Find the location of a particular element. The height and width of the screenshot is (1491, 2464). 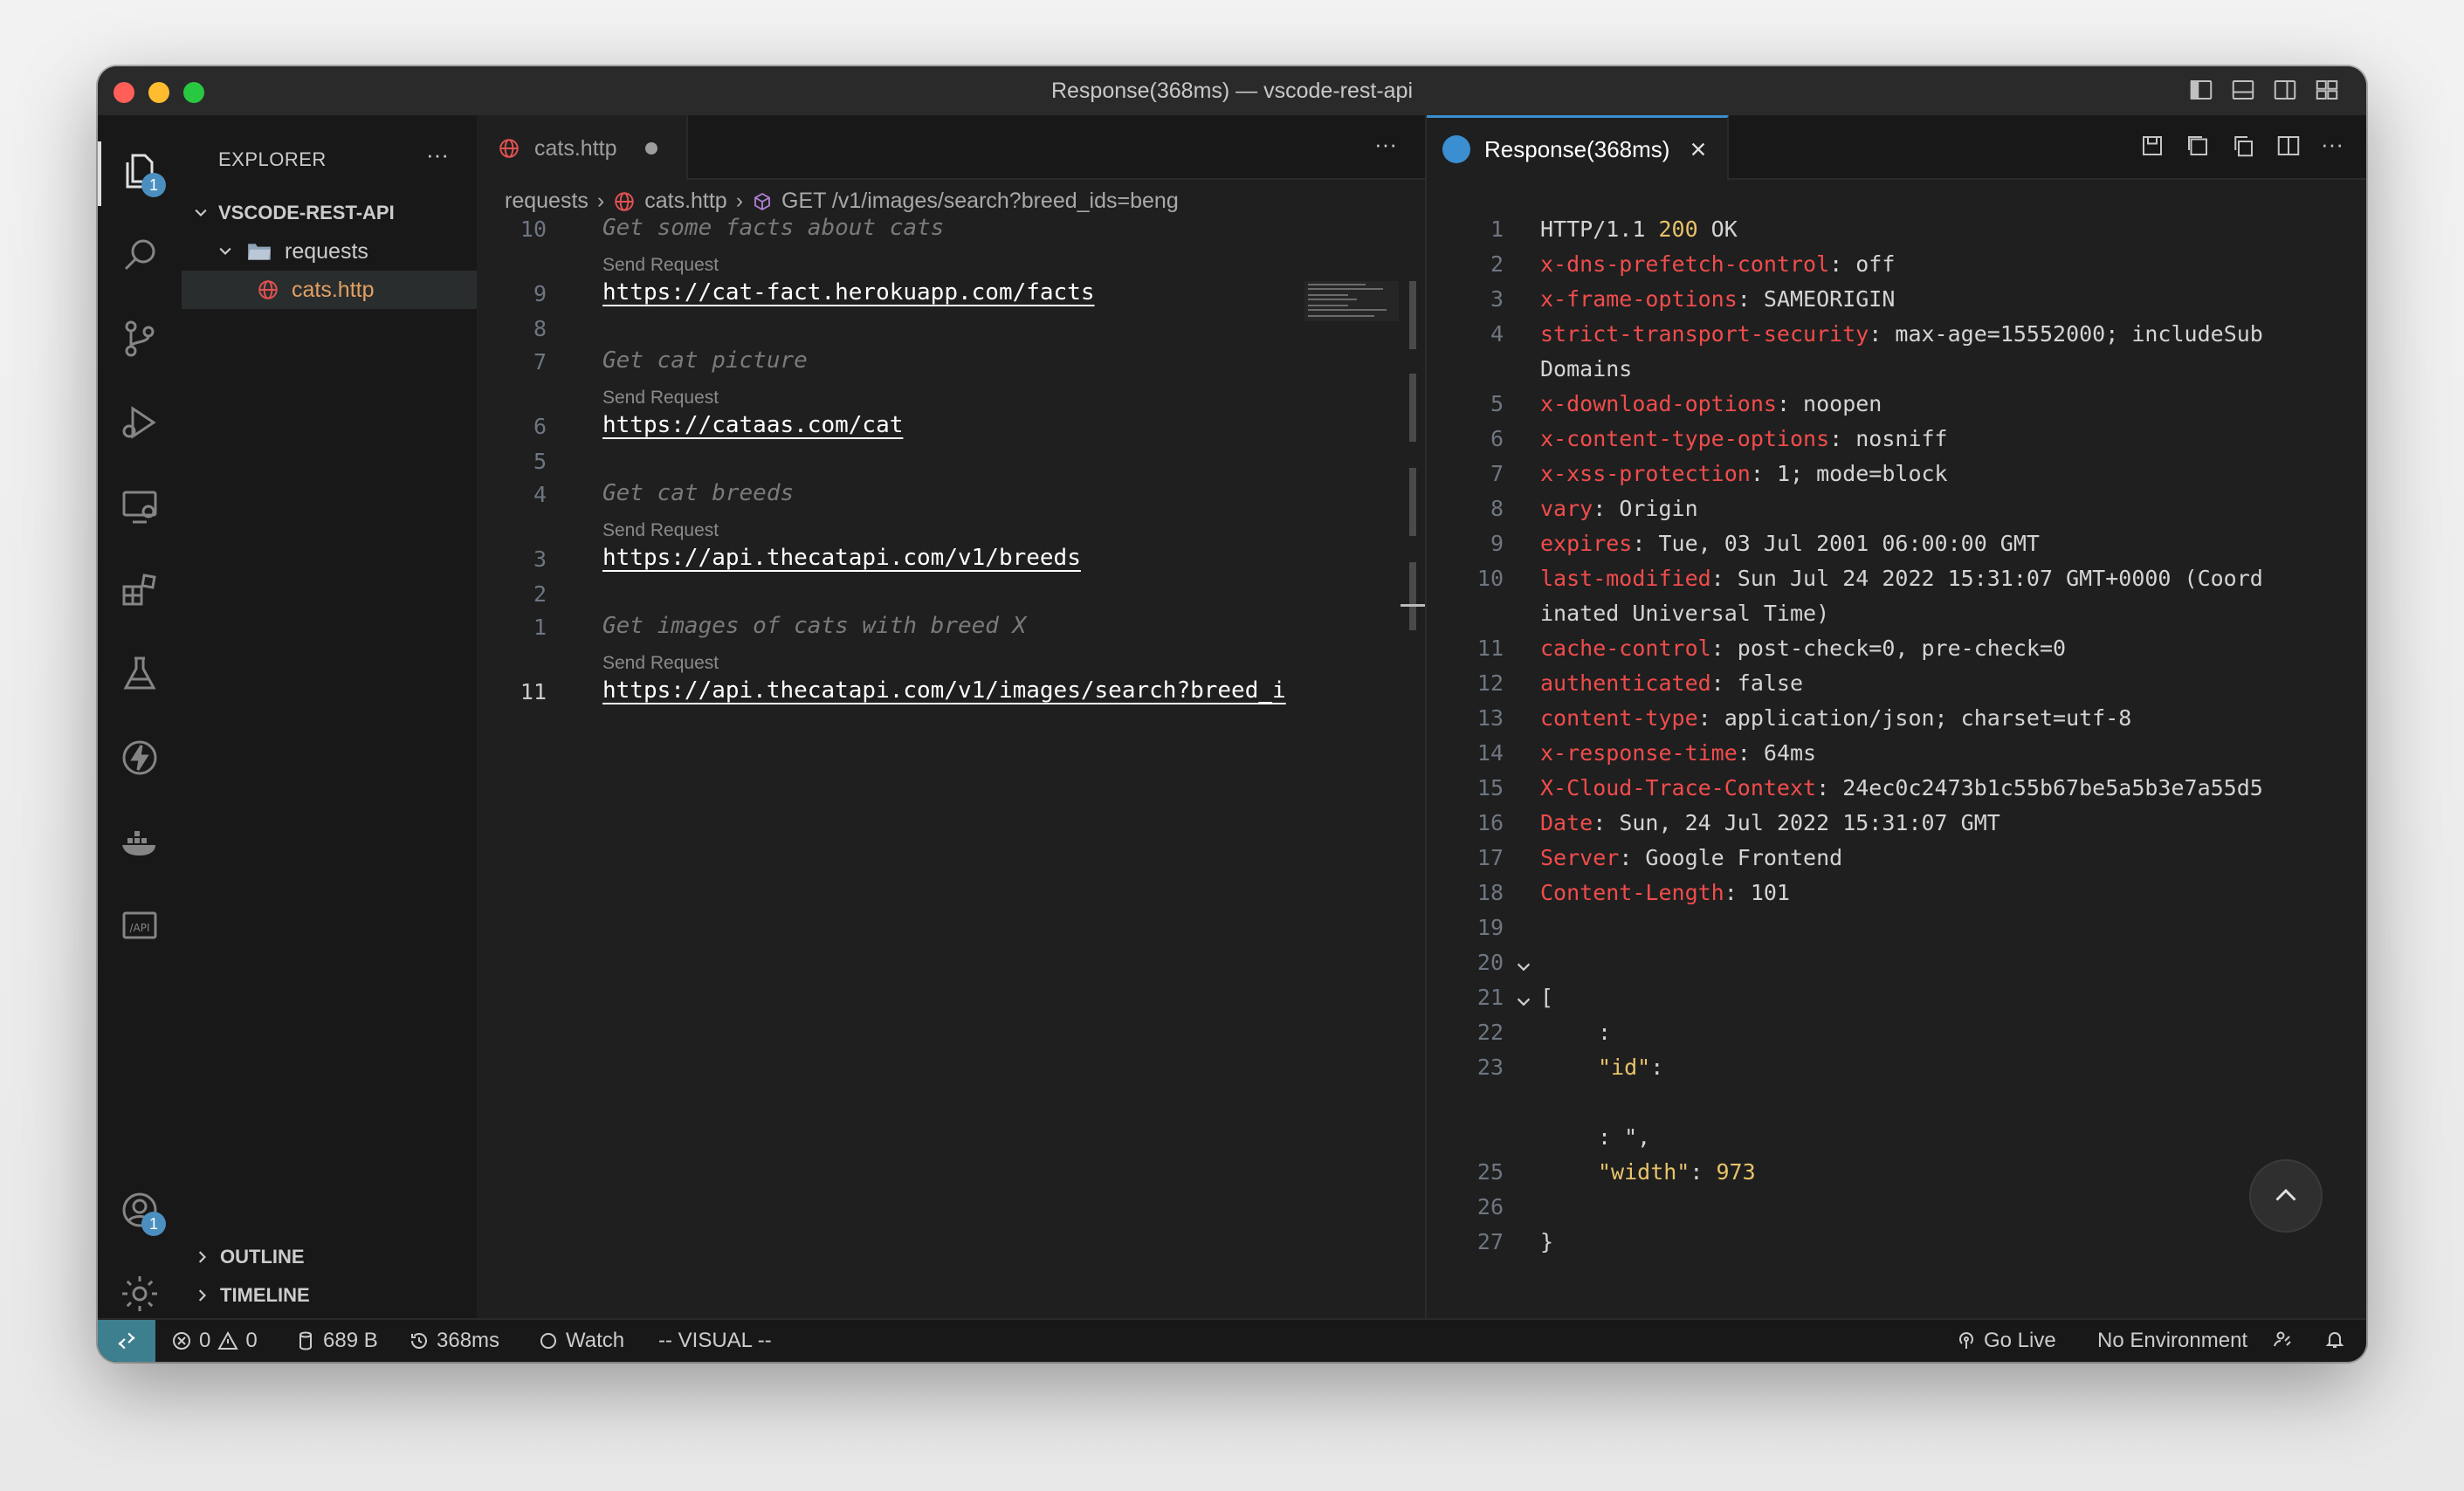

go-live-label: Go Live is located at coordinates (2020, 1340).